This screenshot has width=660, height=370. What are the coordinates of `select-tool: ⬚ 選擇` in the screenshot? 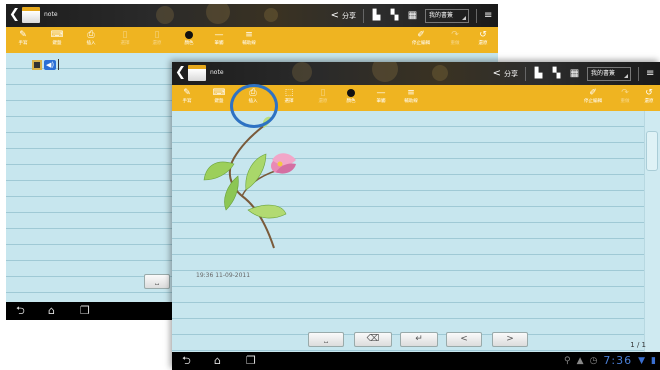 It's located at (289, 98).